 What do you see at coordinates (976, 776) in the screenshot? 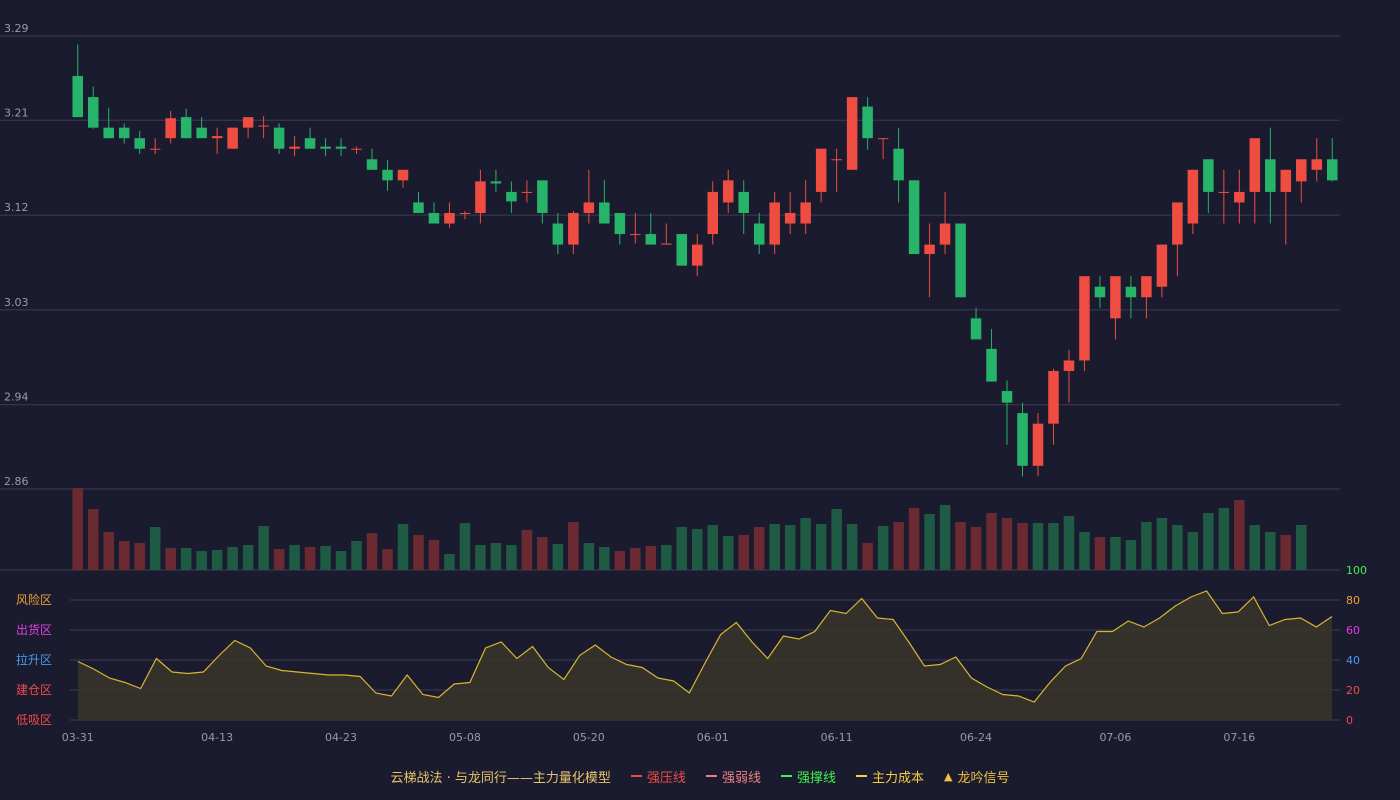
I see `legend-item: ▲ 龙吟信号` at bounding box center [976, 776].